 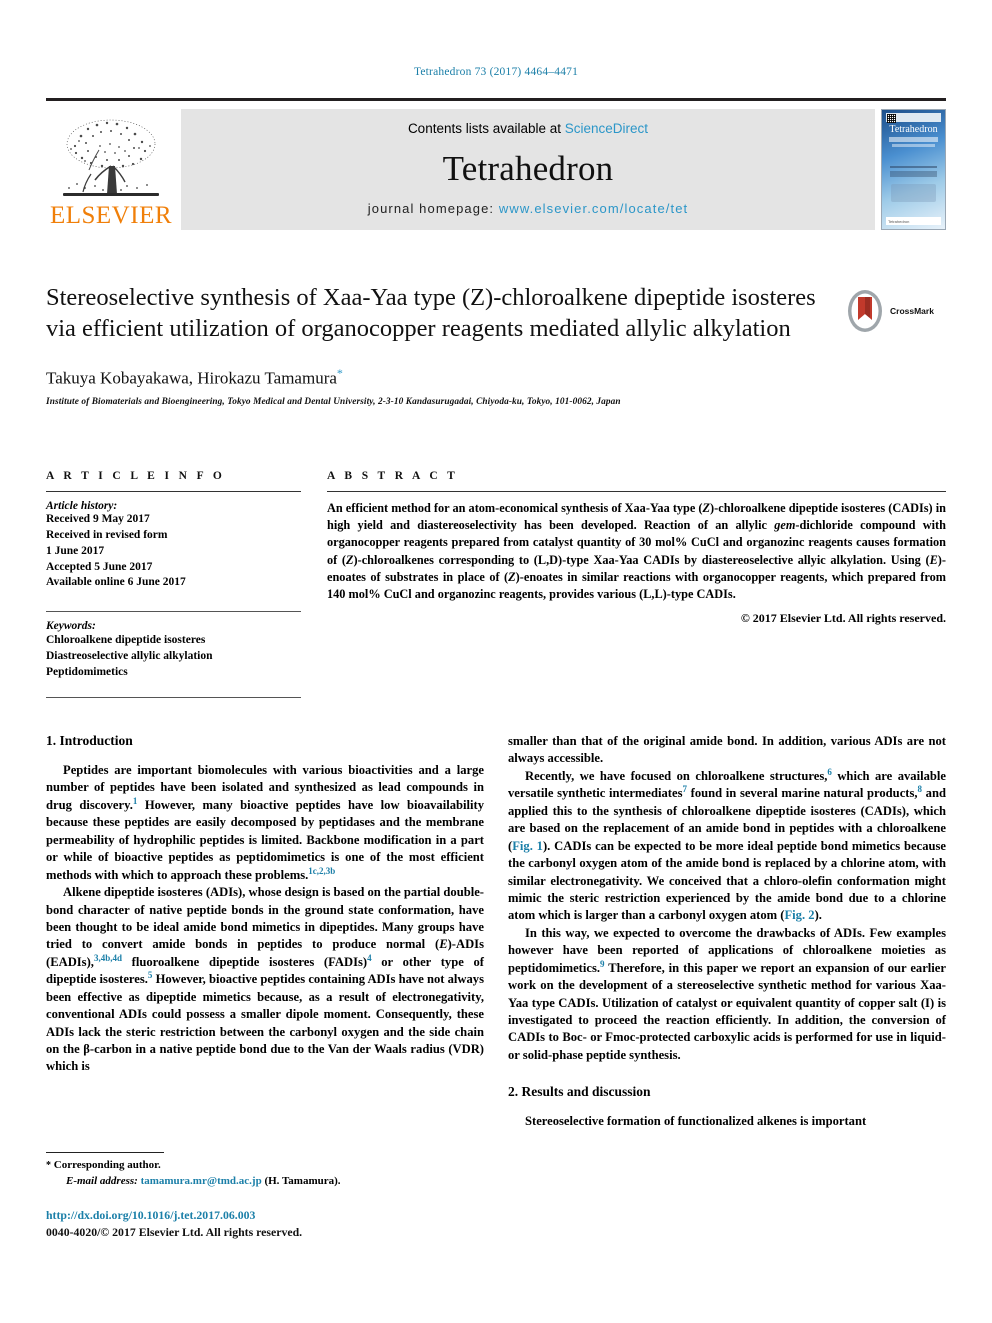 What do you see at coordinates (116, 582) in the screenshot?
I see `history-line: Available online 6 June 2017` at bounding box center [116, 582].